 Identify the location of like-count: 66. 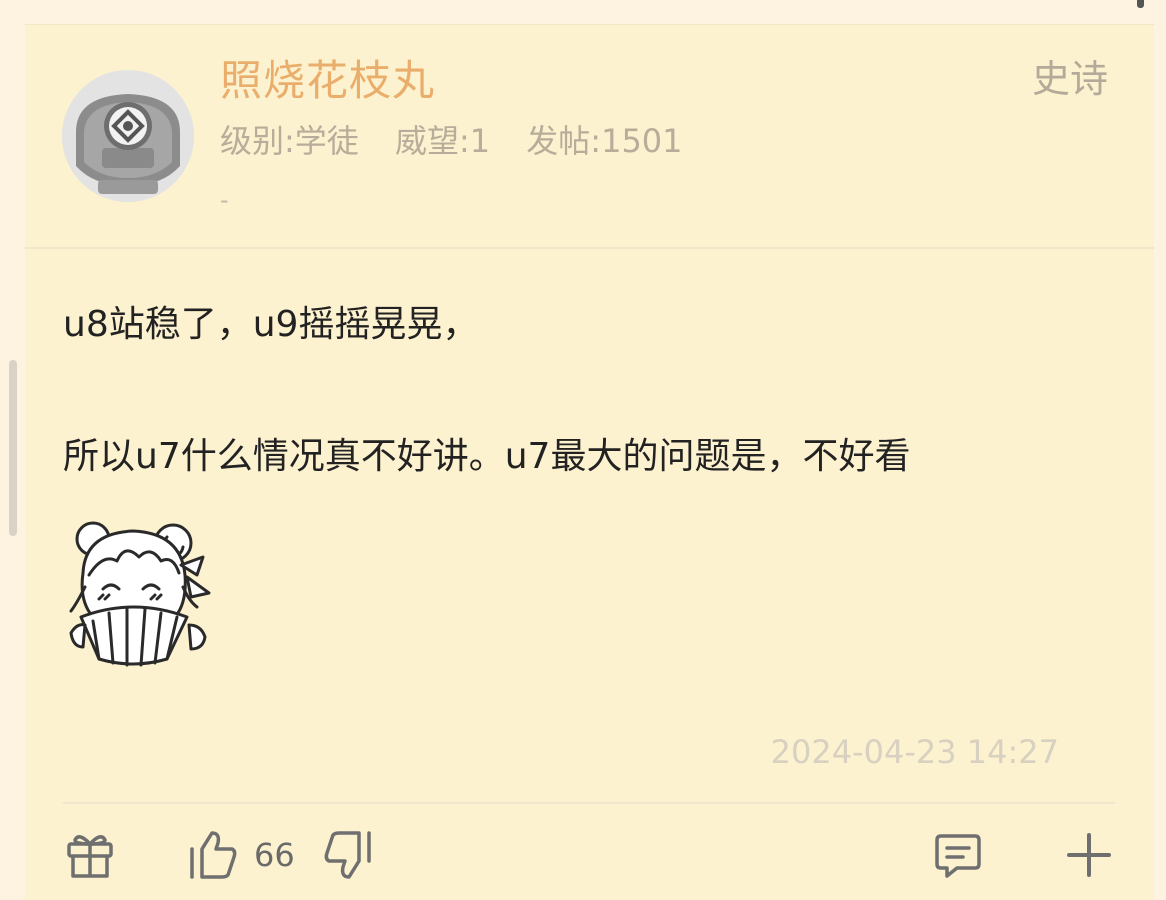
(274, 855).